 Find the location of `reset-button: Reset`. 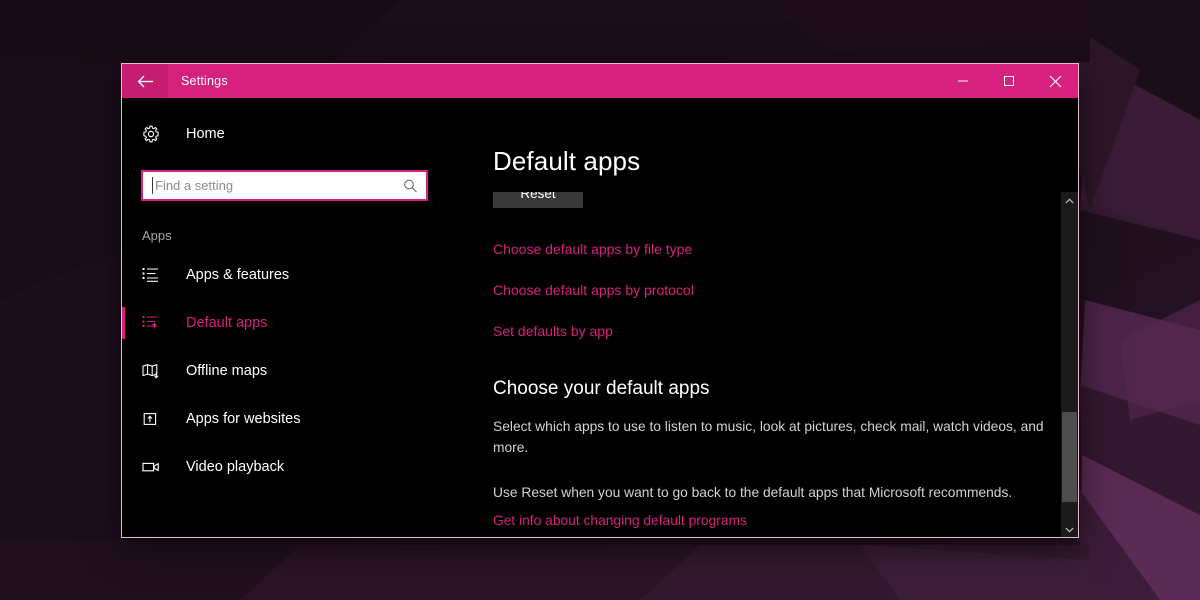

reset-button: Reset is located at coordinates (538, 200).